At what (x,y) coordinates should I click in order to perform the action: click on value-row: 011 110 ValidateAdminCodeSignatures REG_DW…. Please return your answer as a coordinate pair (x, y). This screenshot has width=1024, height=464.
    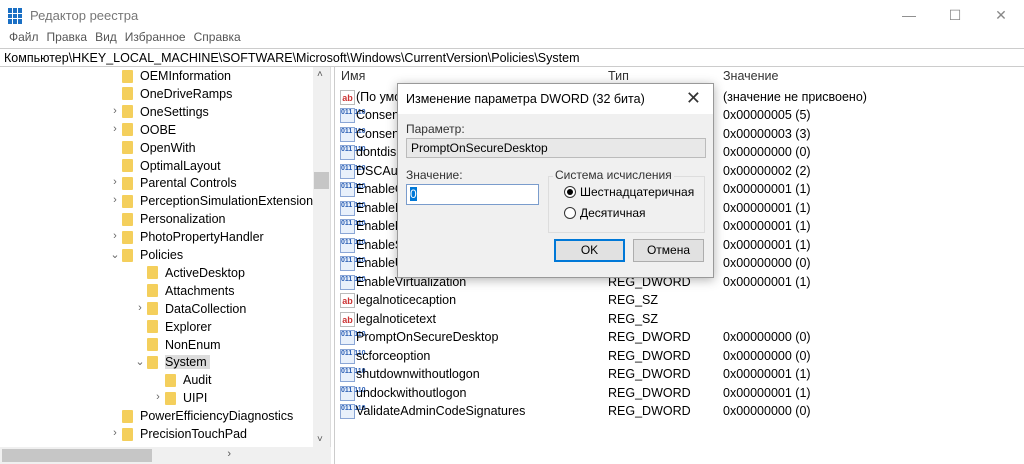
    Looking at the image, I should click on (679, 411).